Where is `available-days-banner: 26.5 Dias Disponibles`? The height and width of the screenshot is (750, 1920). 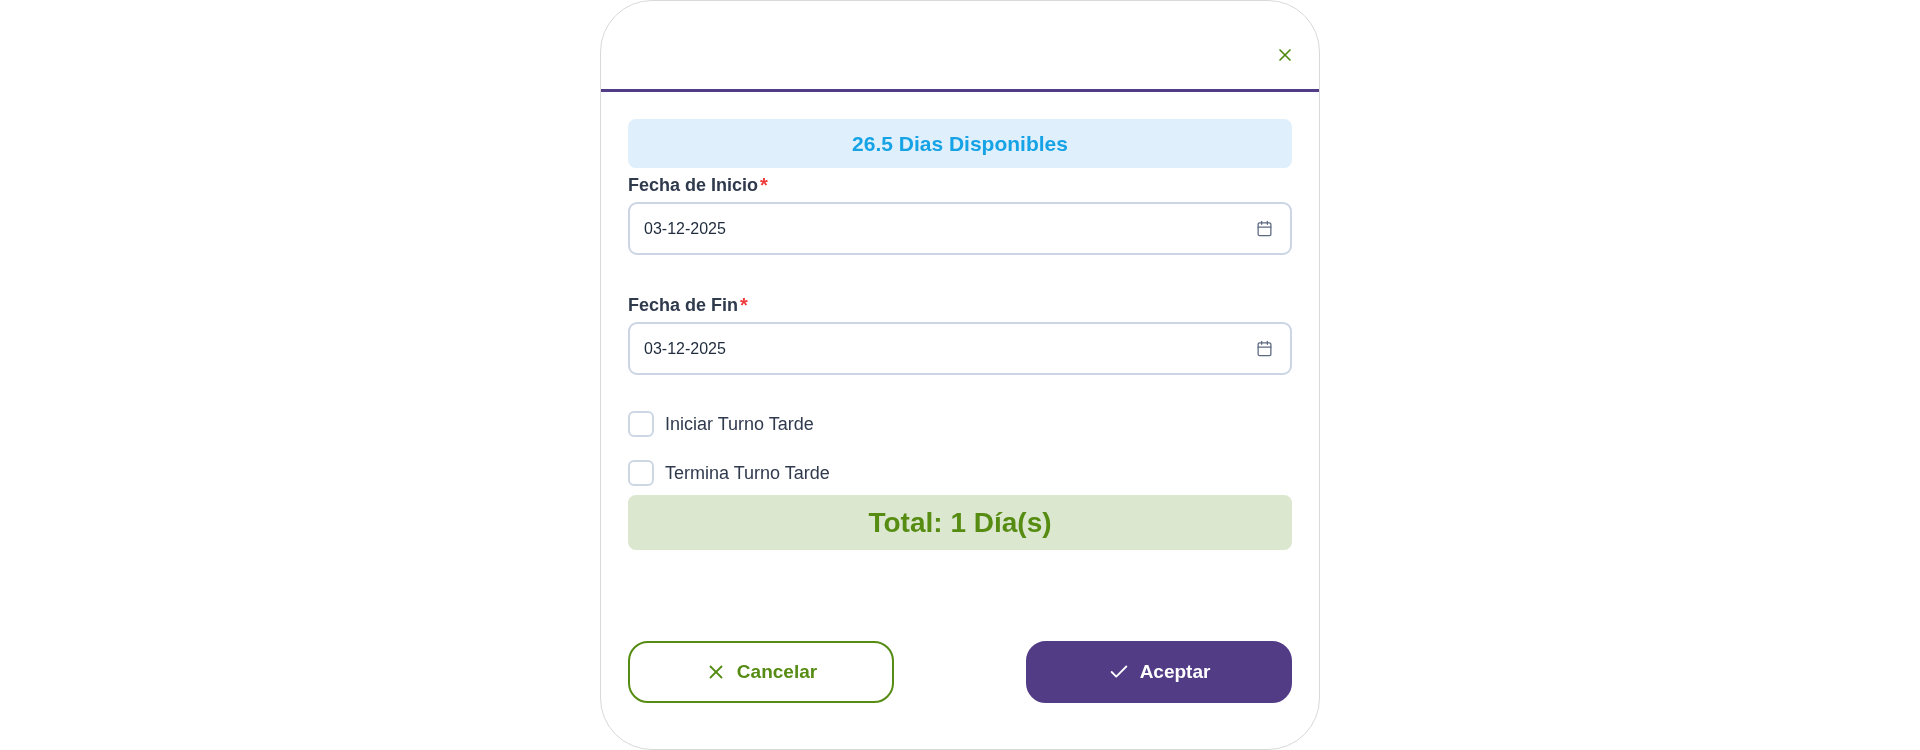 available-days-banner: 26.5 Dias Disponibles is located at coordinates (960, 143).